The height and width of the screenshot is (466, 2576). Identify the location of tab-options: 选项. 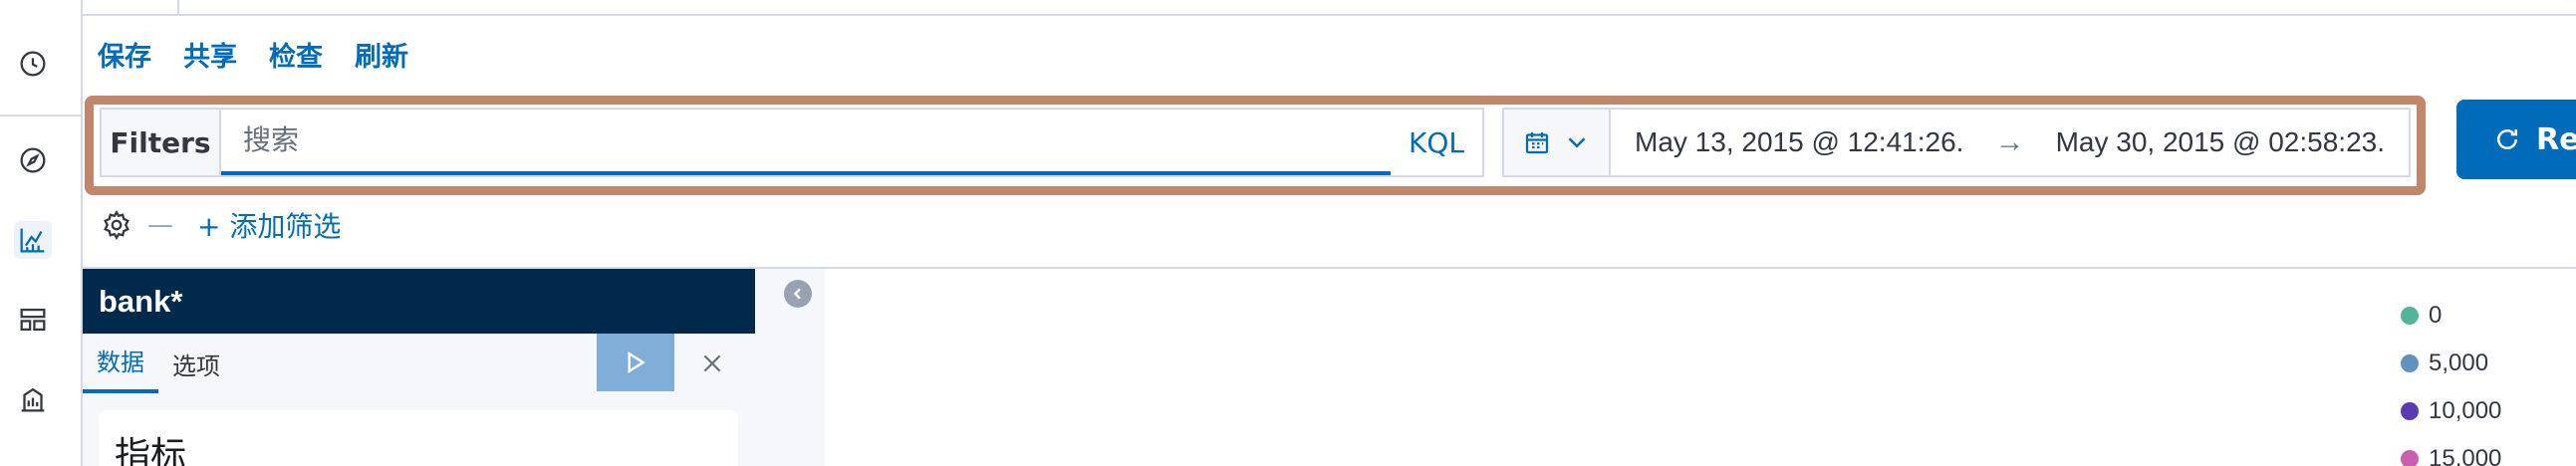
(196, 370).